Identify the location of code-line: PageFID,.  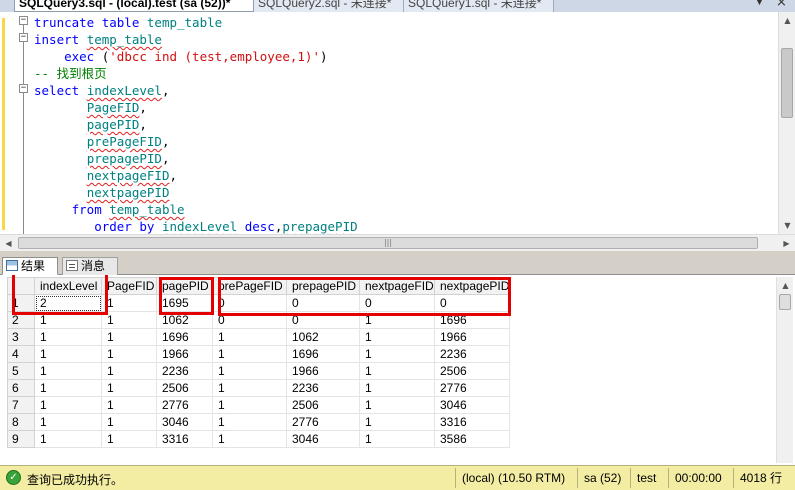
(196, 107).